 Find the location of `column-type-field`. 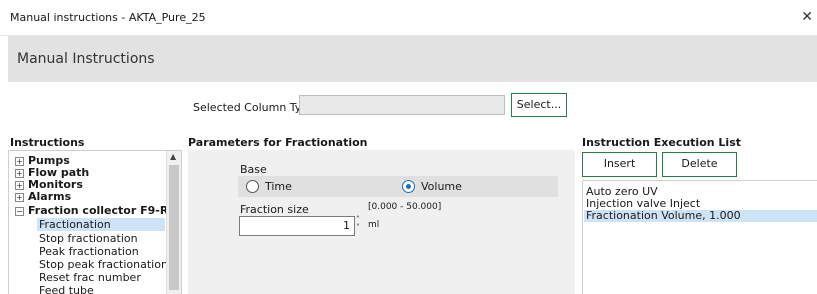

column-type-field is located at coordinates (402, 105).